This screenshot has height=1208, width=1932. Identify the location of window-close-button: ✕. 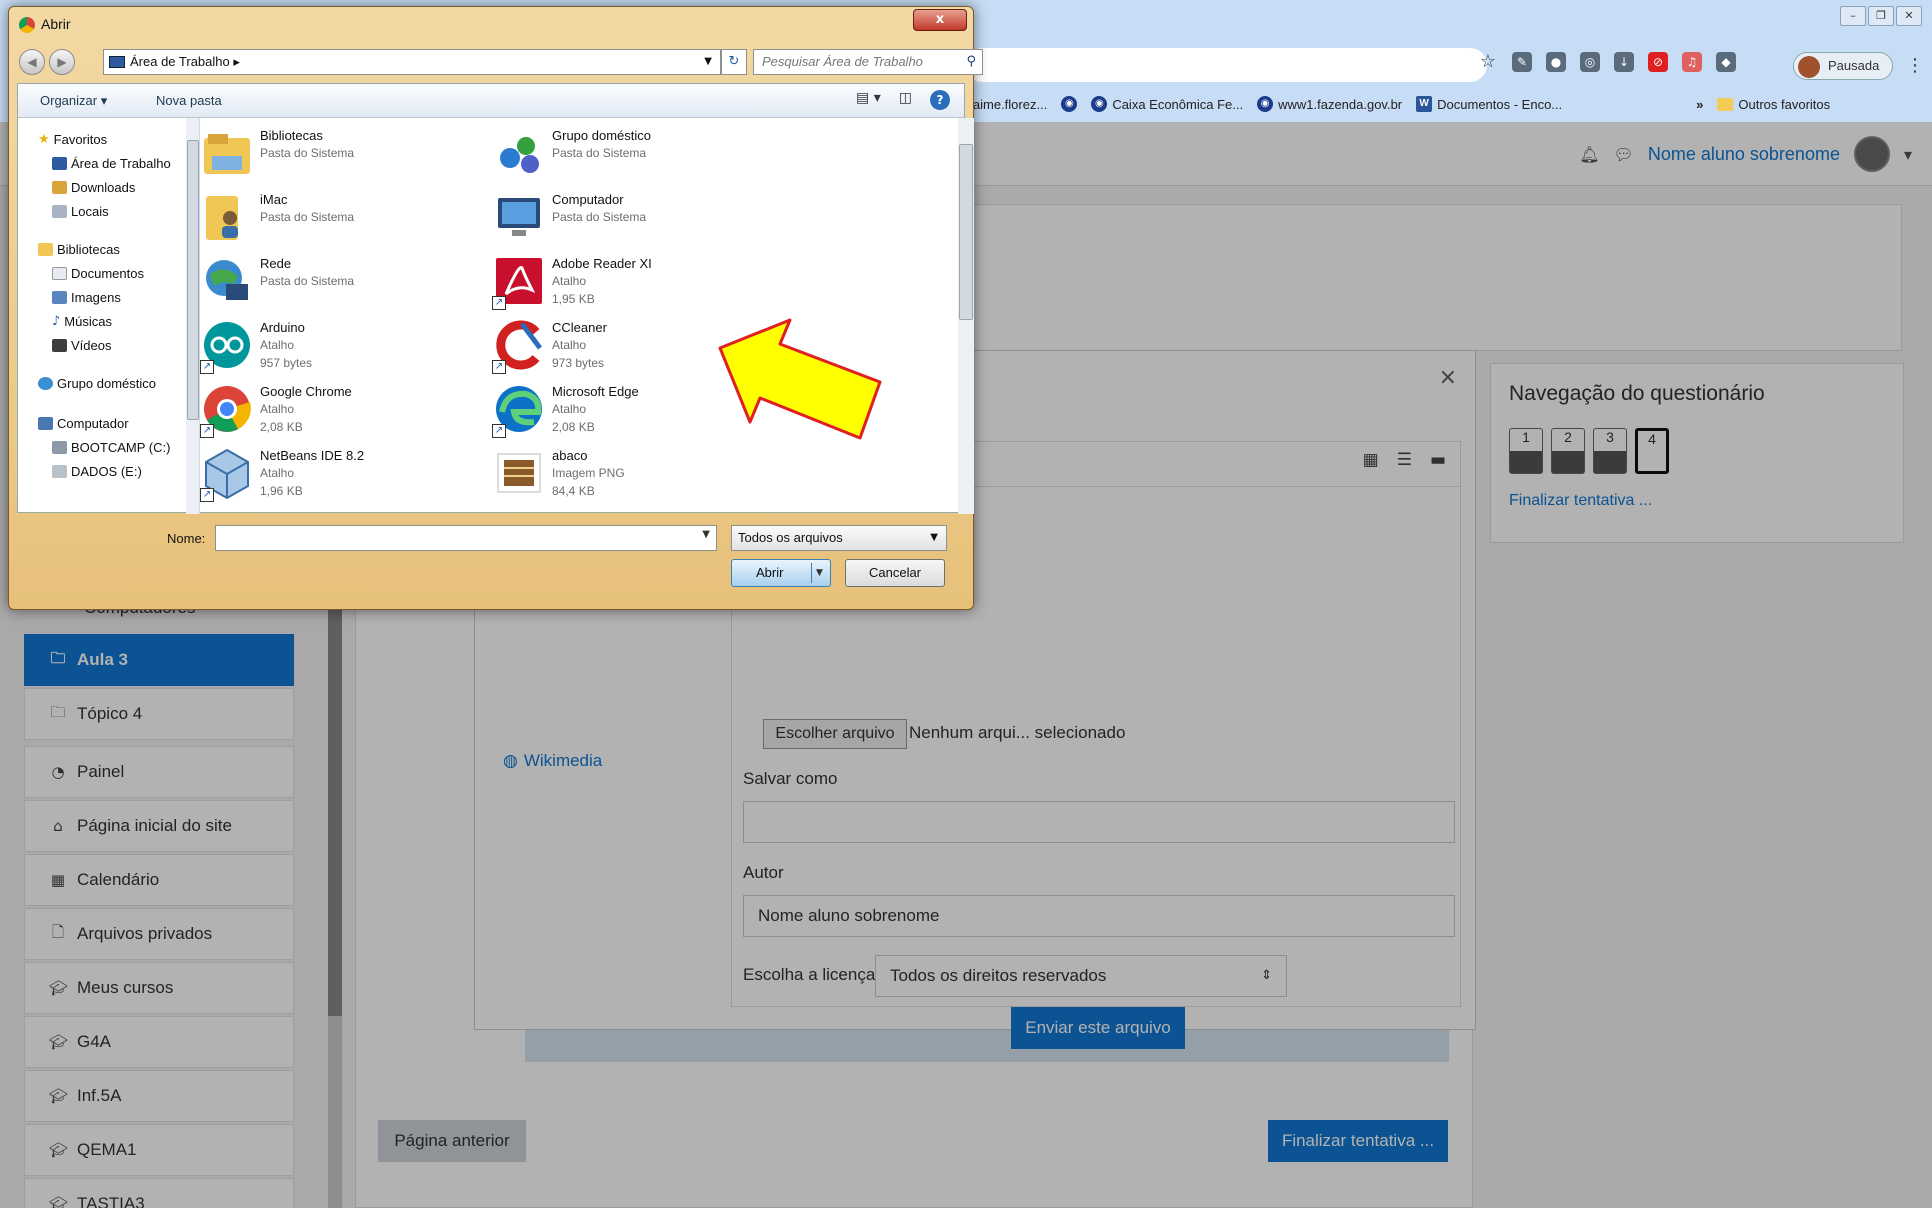
(1909, 16).